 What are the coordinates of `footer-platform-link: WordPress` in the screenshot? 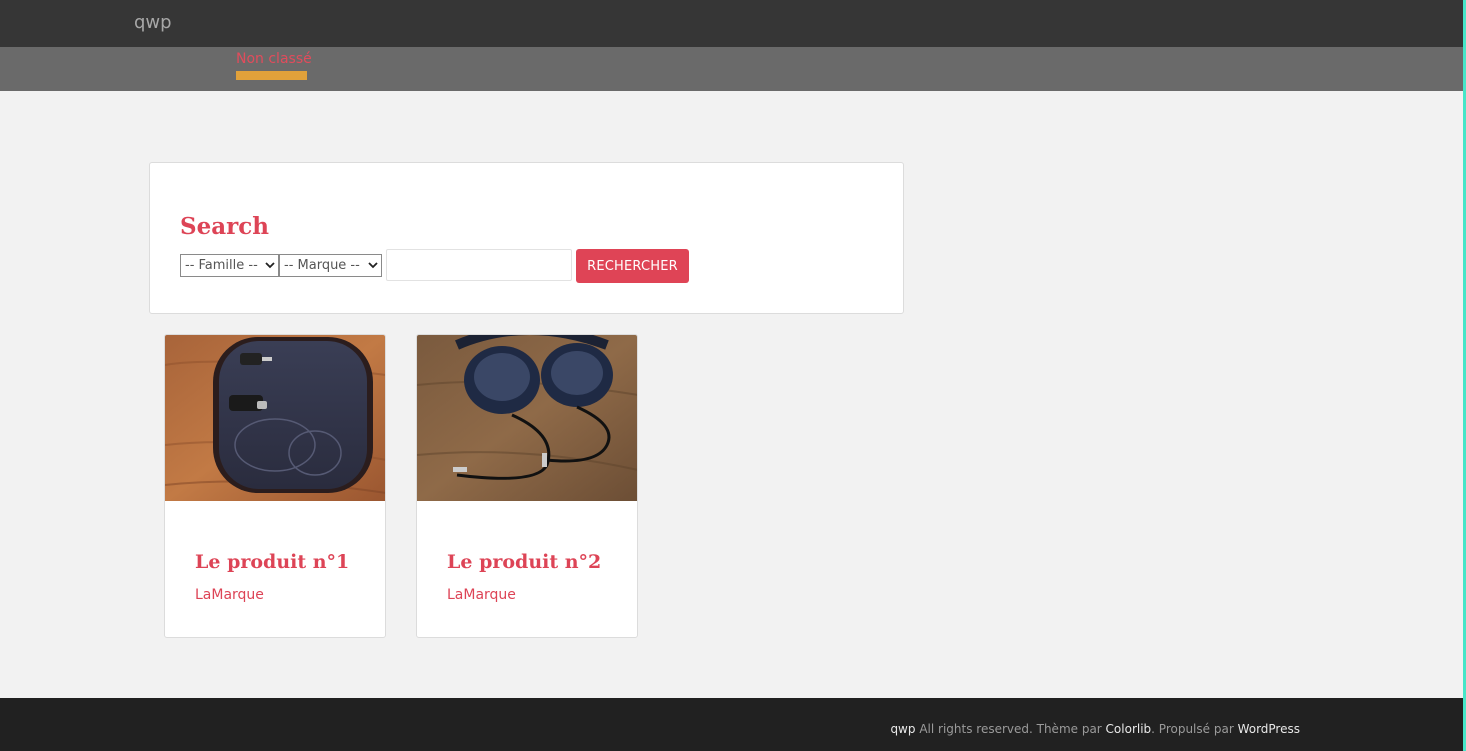 It's located at (1269, 729).